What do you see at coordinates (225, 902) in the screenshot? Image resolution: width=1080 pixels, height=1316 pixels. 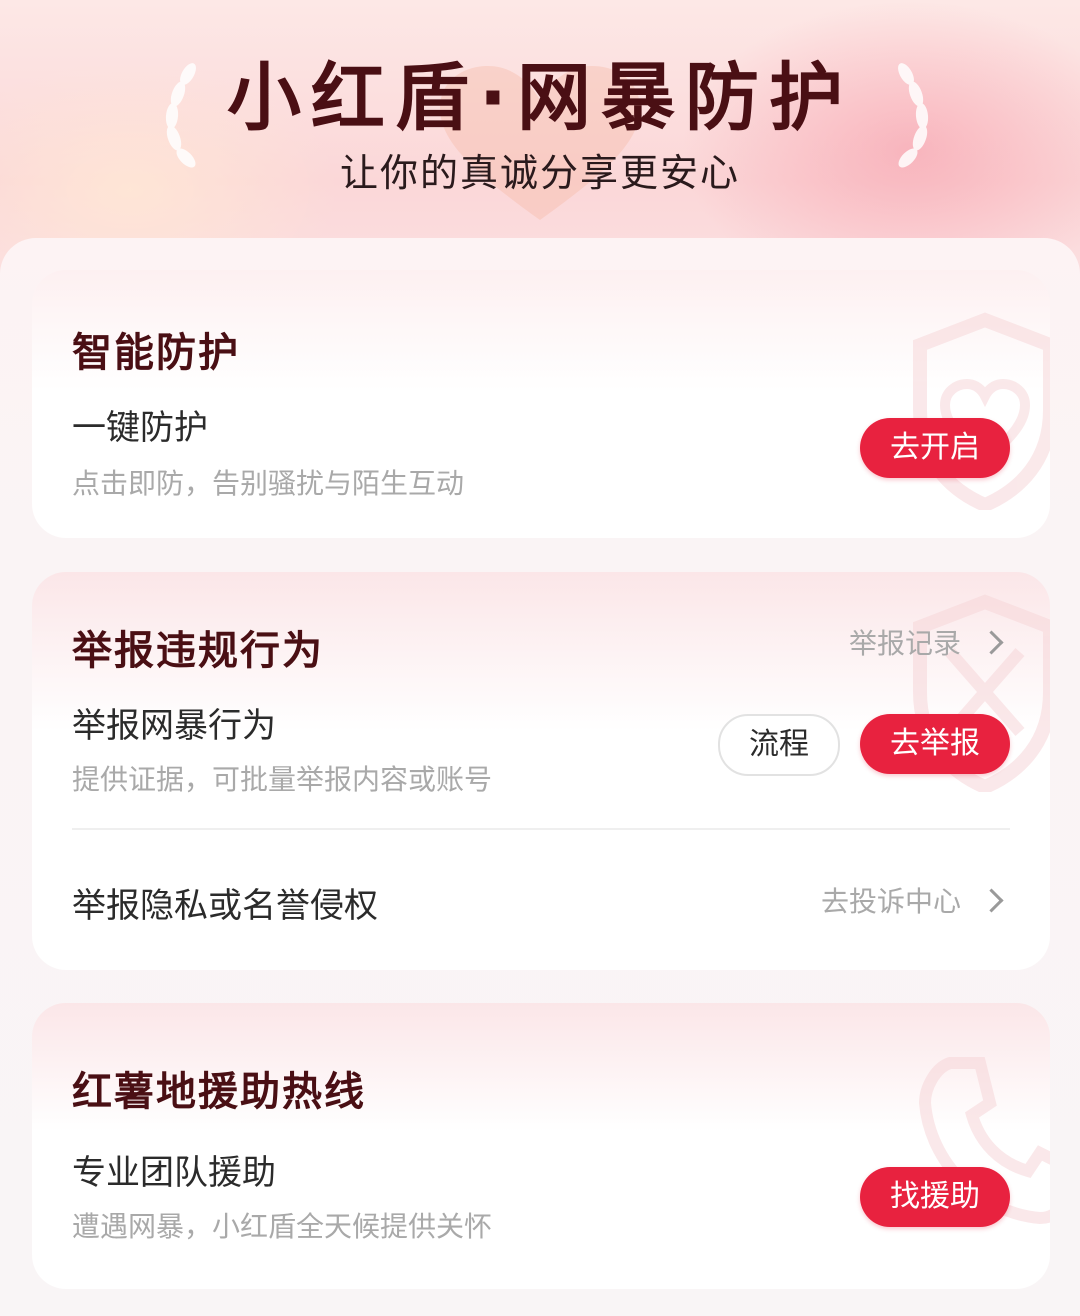 I see `privacy-report-row-title: 举报隐私或名誉侵权` at bounding box center [225, 902].